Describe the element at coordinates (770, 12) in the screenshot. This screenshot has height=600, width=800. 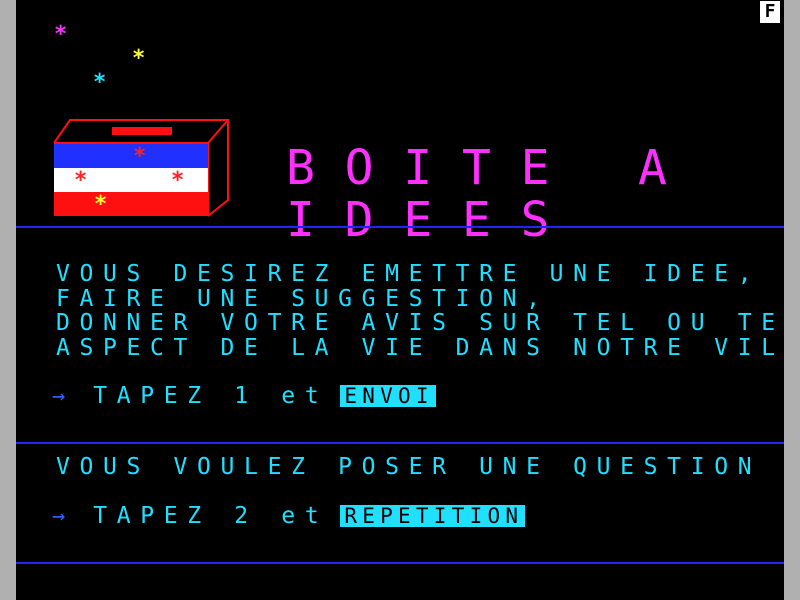
I see `function-badge: F` at that location.